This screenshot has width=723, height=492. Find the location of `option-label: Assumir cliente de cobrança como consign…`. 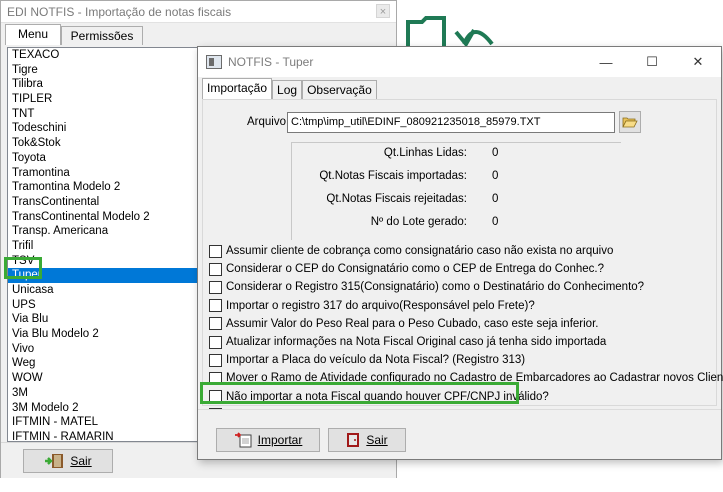

option-label: Assumir cliente de cobrança como consign… is located at coordinates (420, 251).